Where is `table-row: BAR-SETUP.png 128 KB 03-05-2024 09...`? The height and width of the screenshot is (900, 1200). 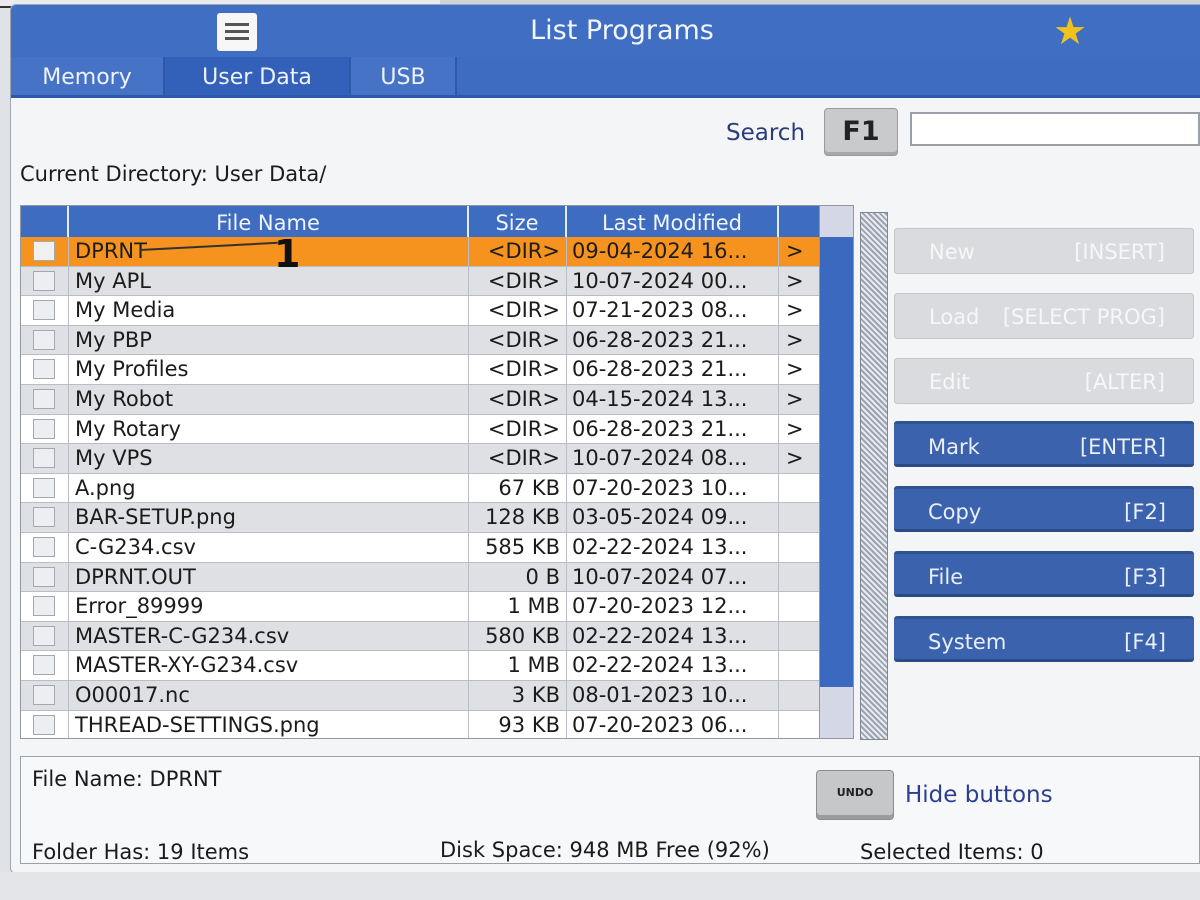
table-row: BAR-SETUP.png 128 KB 03-05-2024 09... is located at coordinates (420, 518).